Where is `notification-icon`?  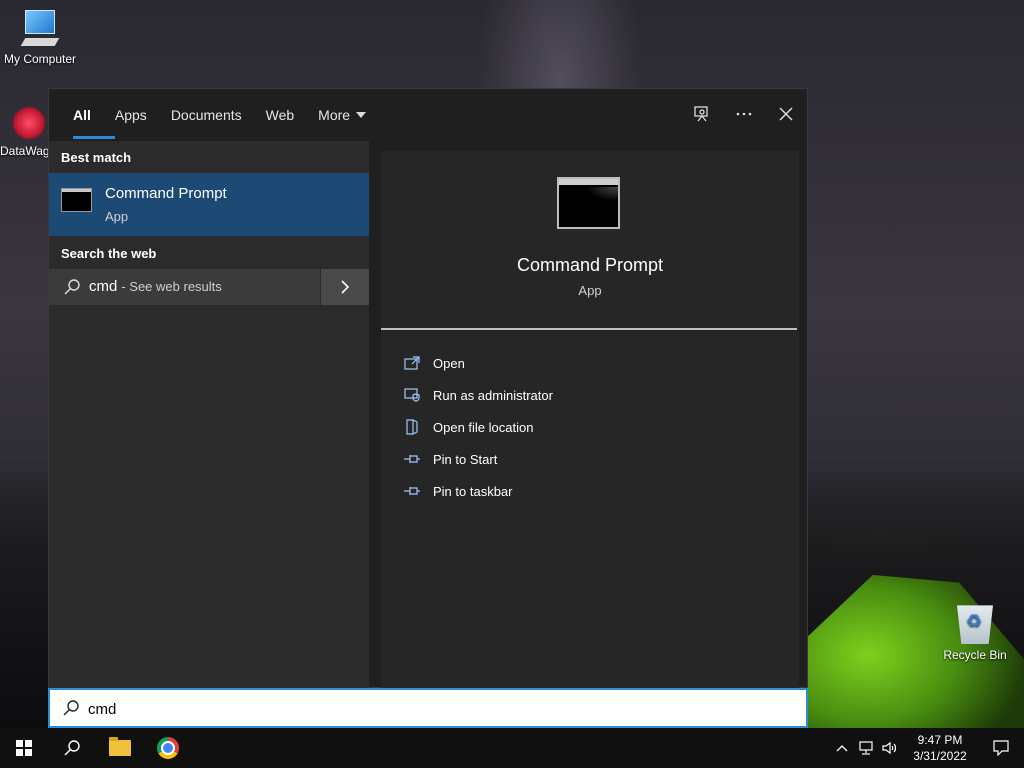
notification-icon is located at coordinates (1001, 748).